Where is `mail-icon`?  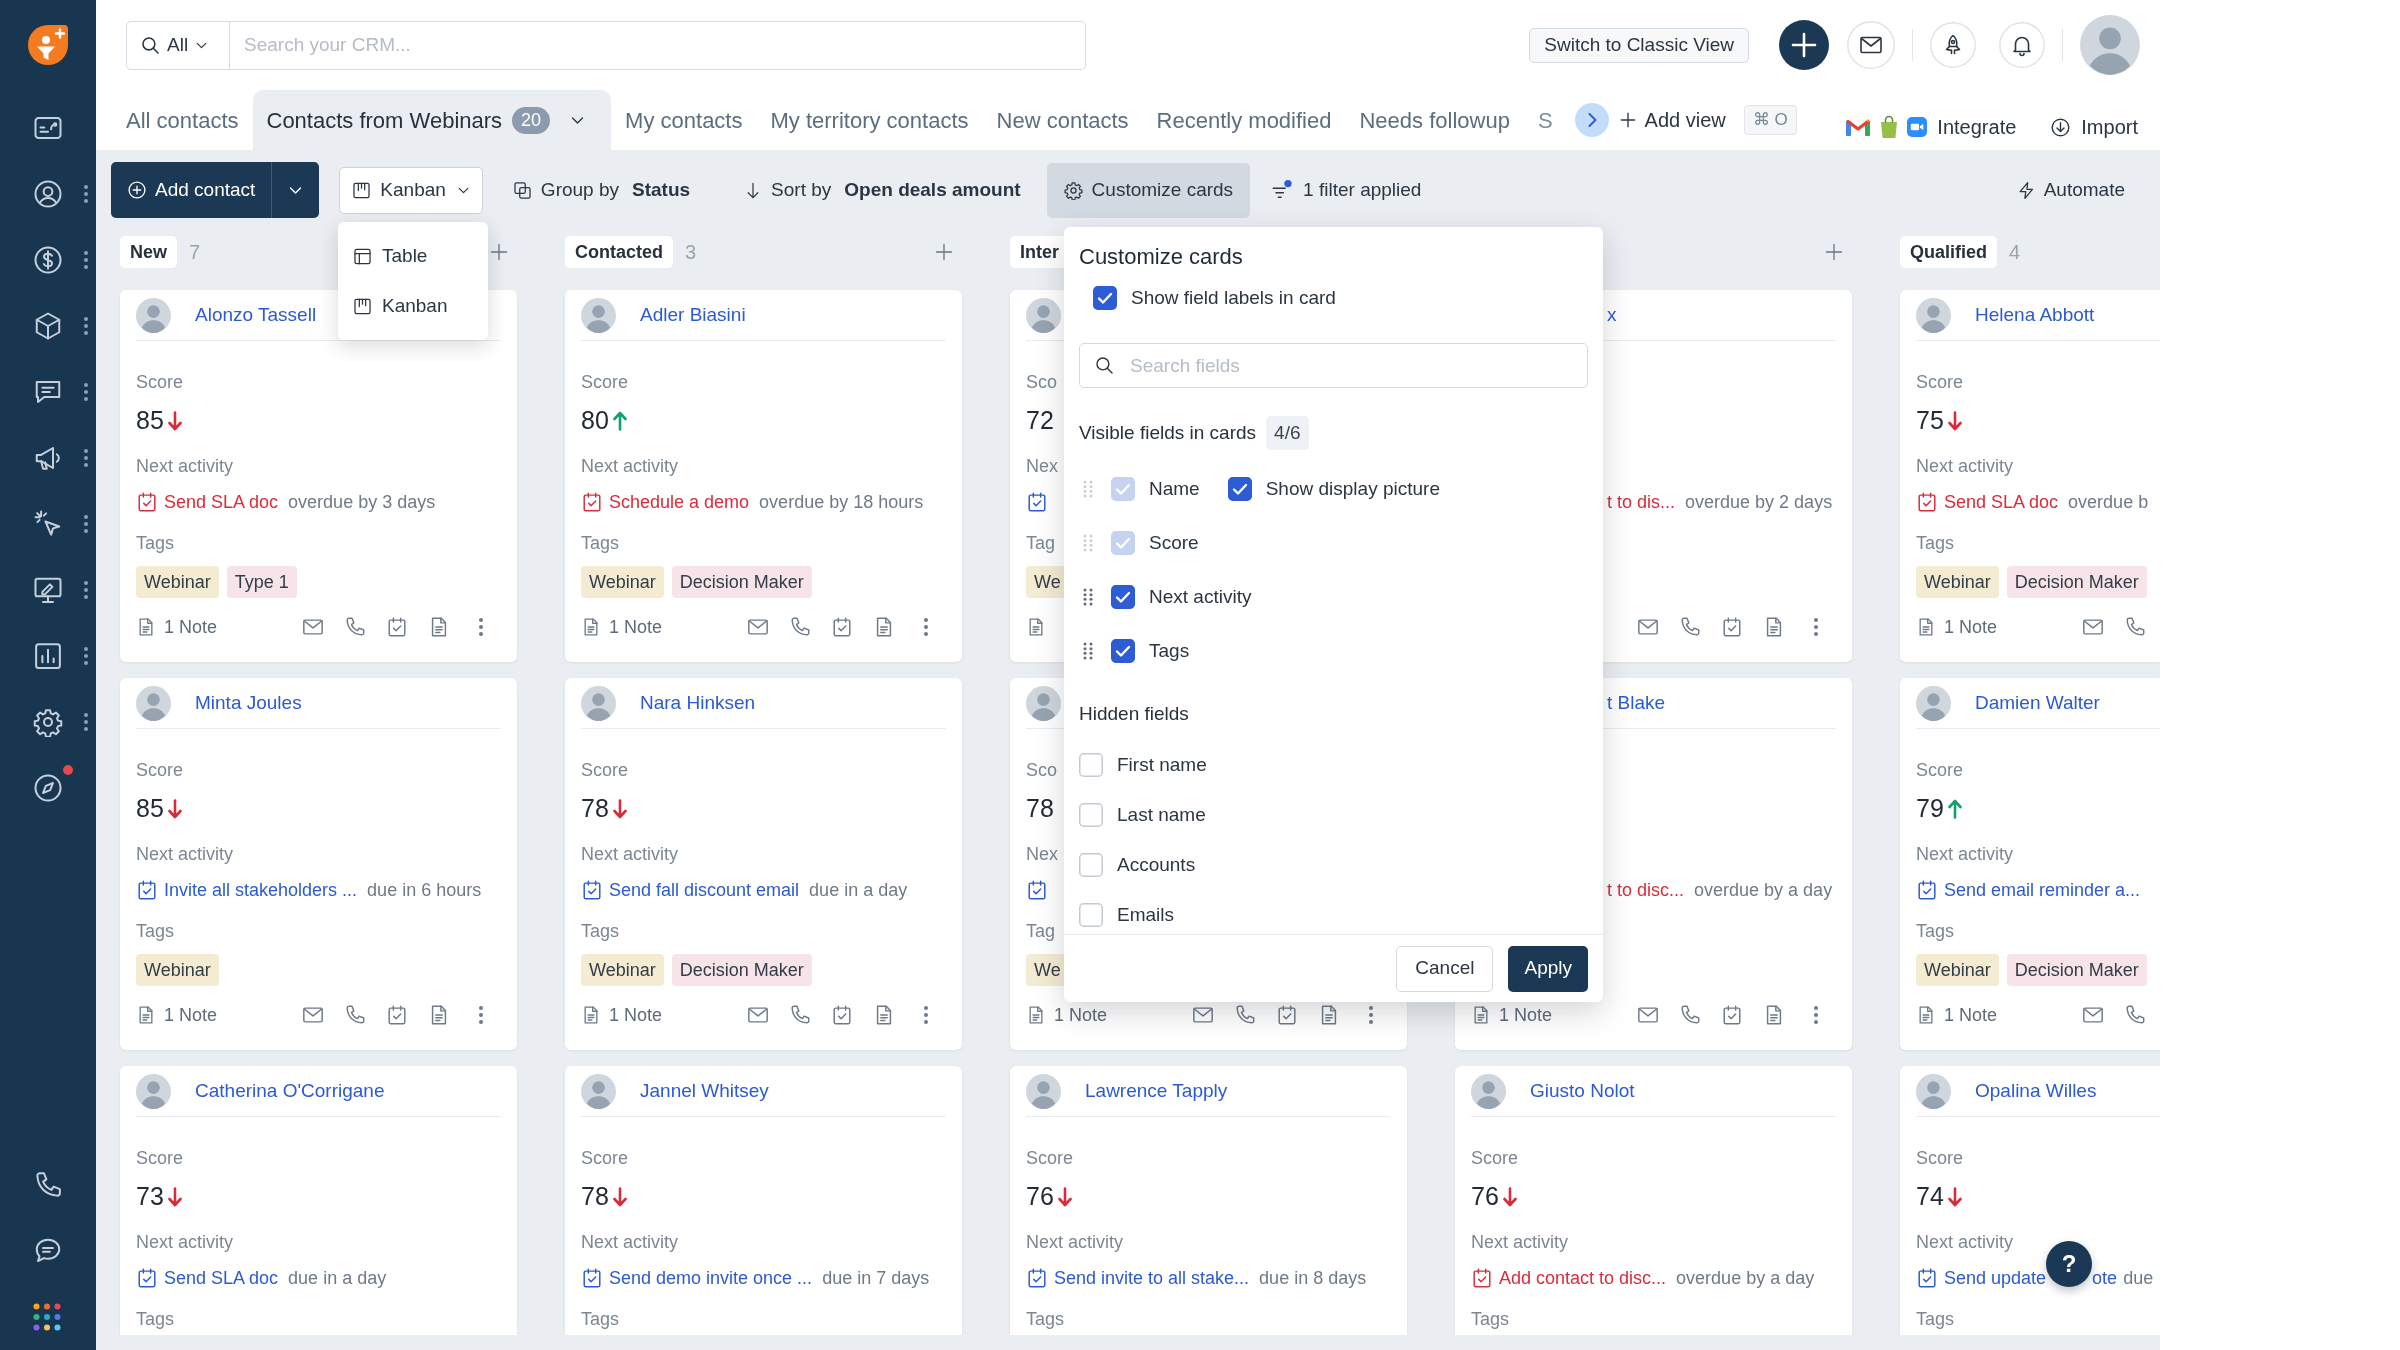
mail-icon is located at coordinates (1871, 45).